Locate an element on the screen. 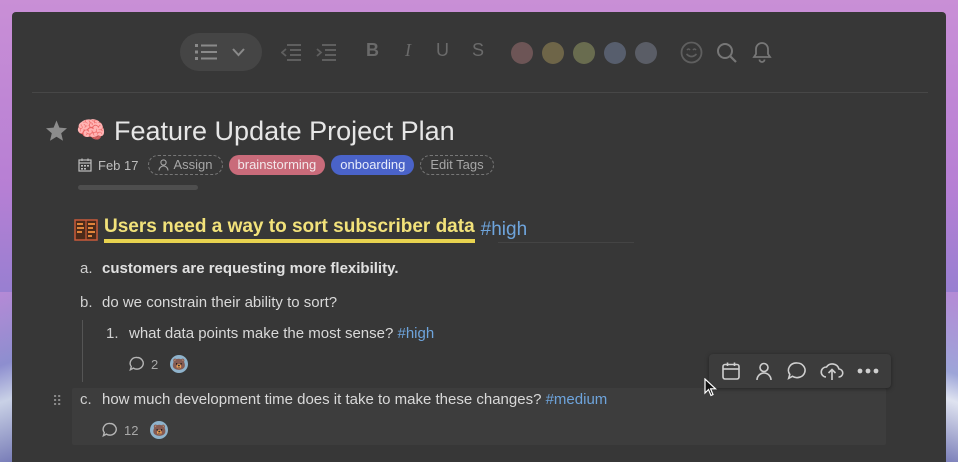 Image resolution: width=958 pixels, height=462 pixels. strikethrough-button: S is located at coordinates (478, 50).